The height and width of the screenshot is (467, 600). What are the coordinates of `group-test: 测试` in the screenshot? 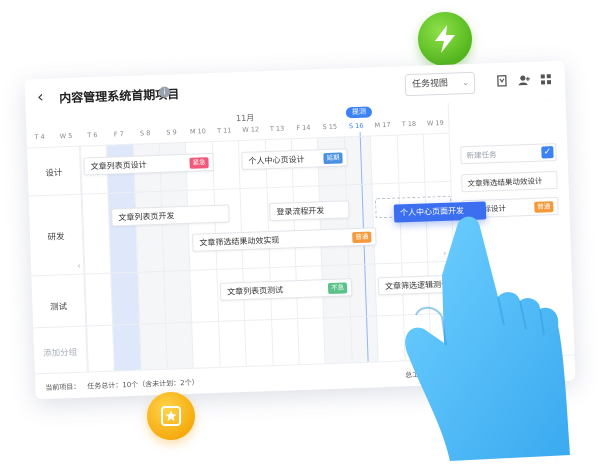 It's located at (58, 307).